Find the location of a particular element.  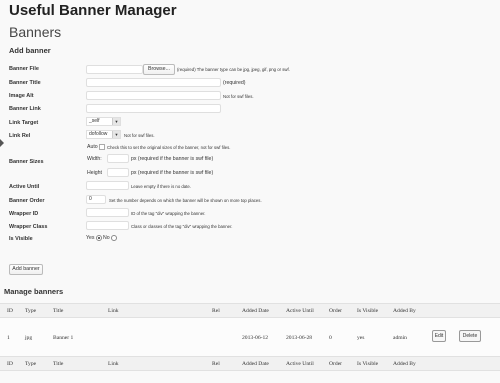

add-banner-button: Add banner is located at coordinates (26, 269).